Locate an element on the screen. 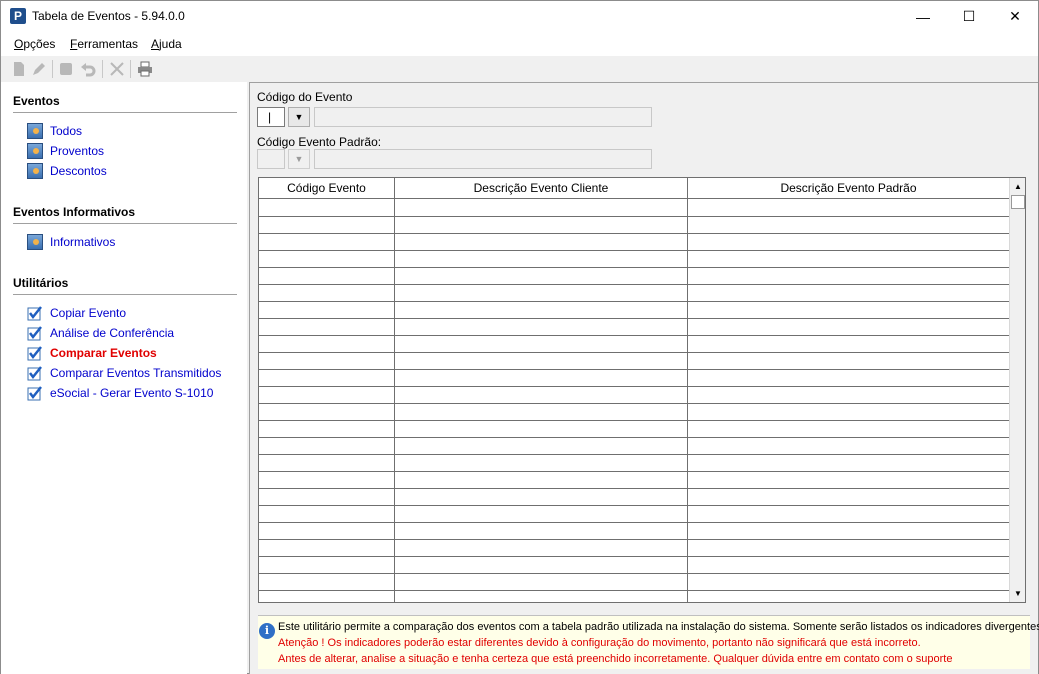 The height and width of the screenshot is (674, 1039). delete-icon is located at coordinates (117, 69).